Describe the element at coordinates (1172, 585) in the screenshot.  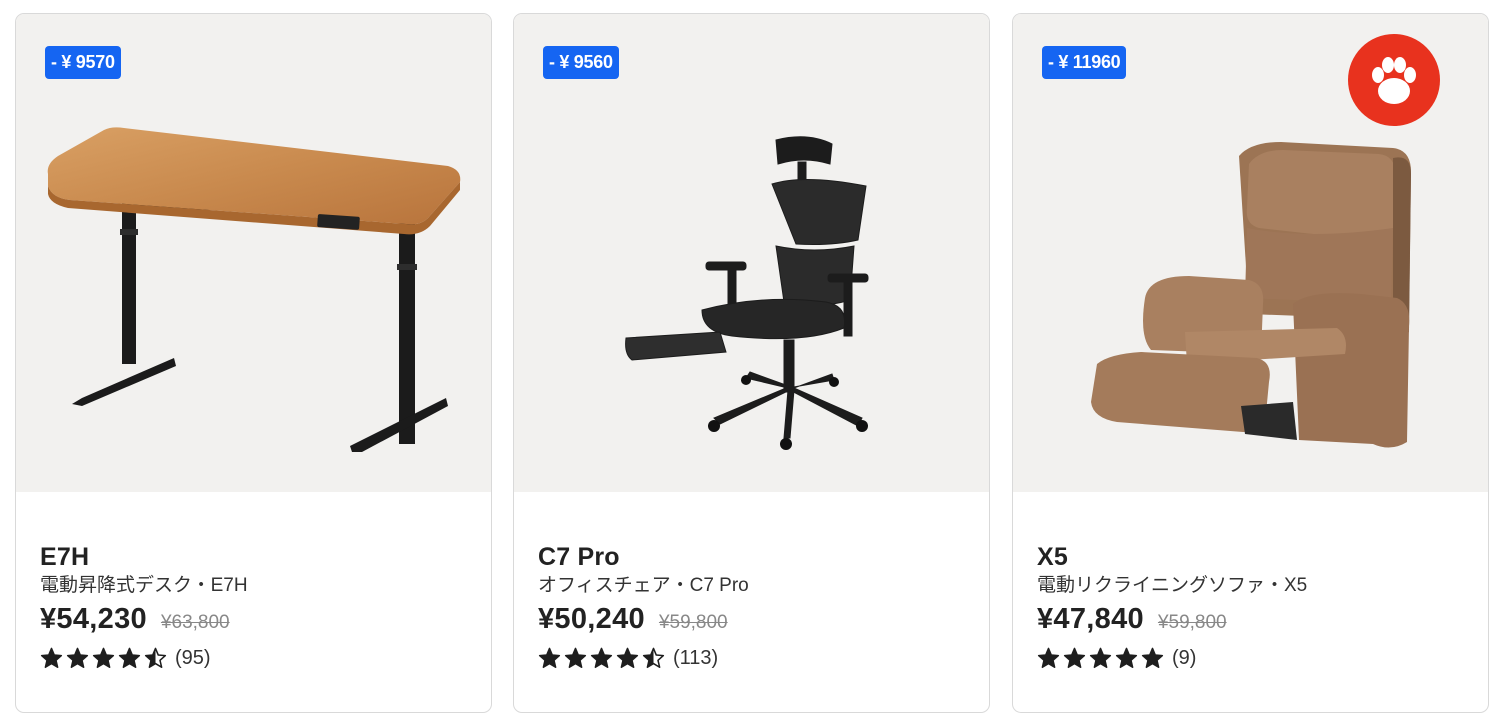
I see `product-subtitle: 電動リクライニングソファ・X5` at that location.